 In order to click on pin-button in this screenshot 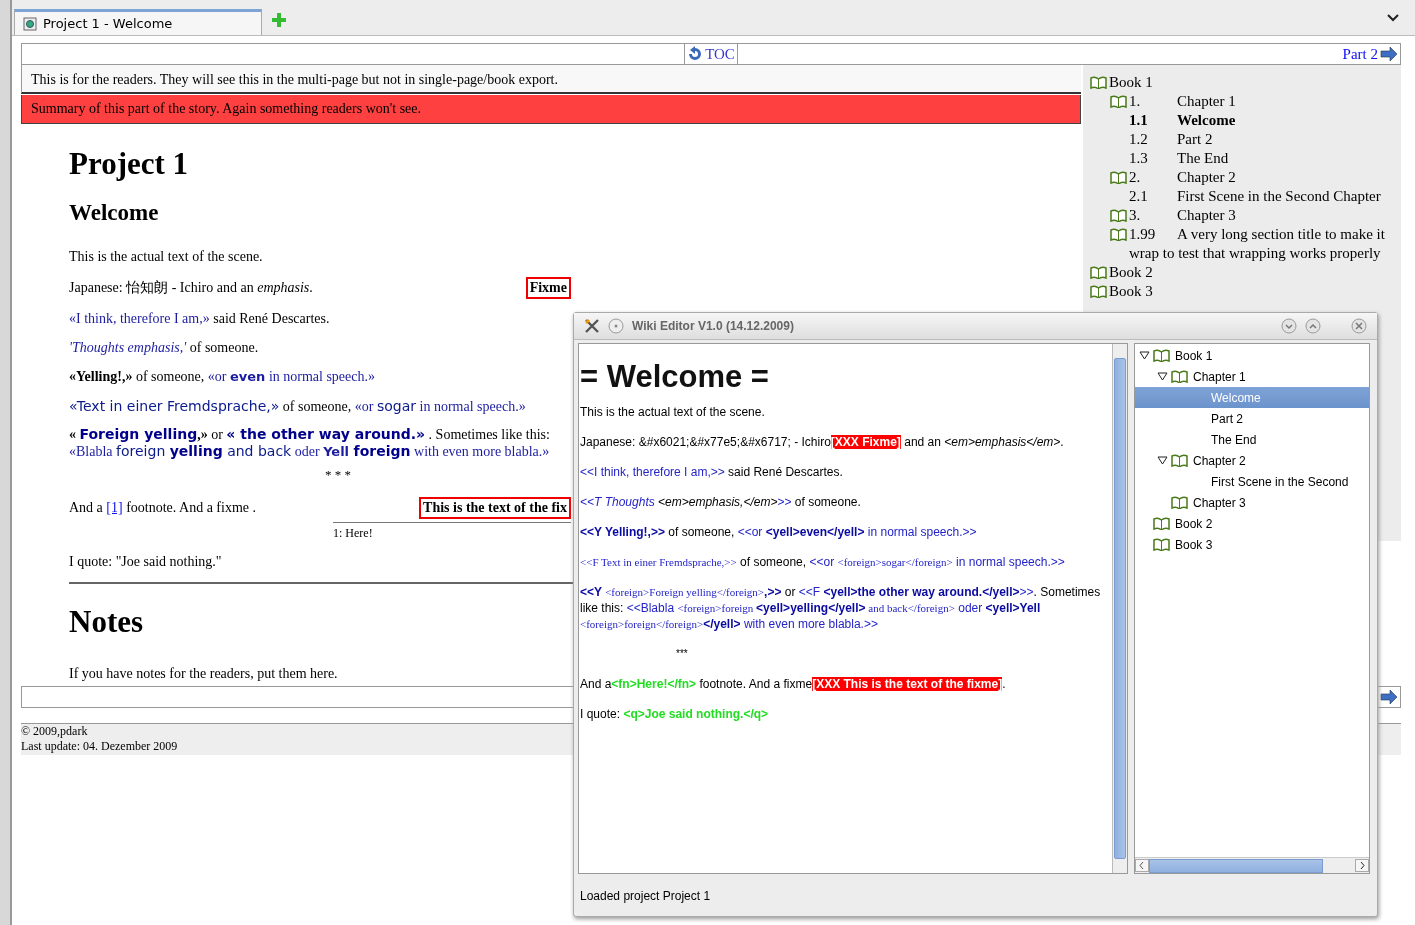, I will do `click(616, 326)`.